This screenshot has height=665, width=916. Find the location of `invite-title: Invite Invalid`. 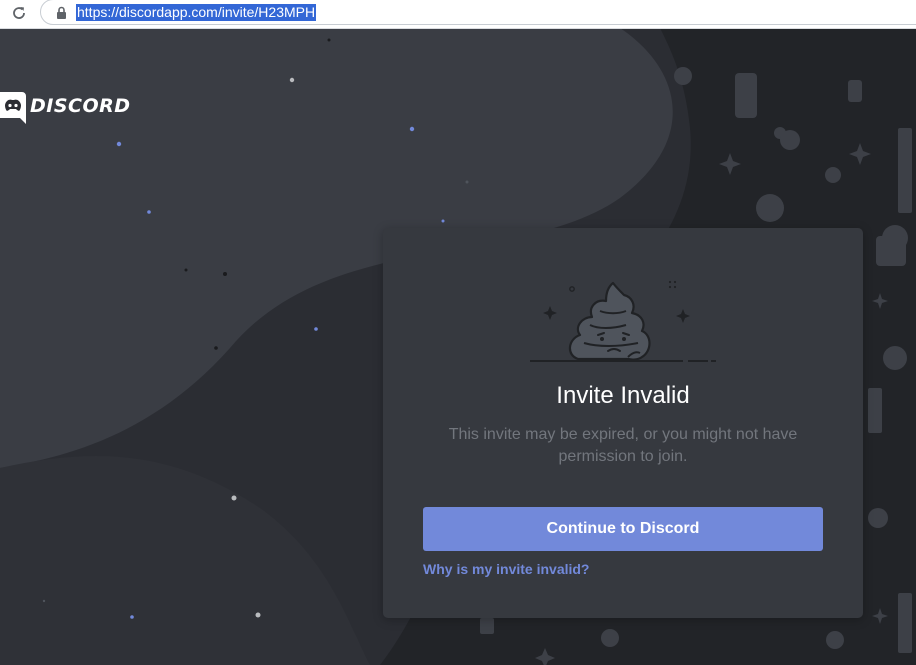

invite-title: Invite Invalid is located at coordinates (623, 395).